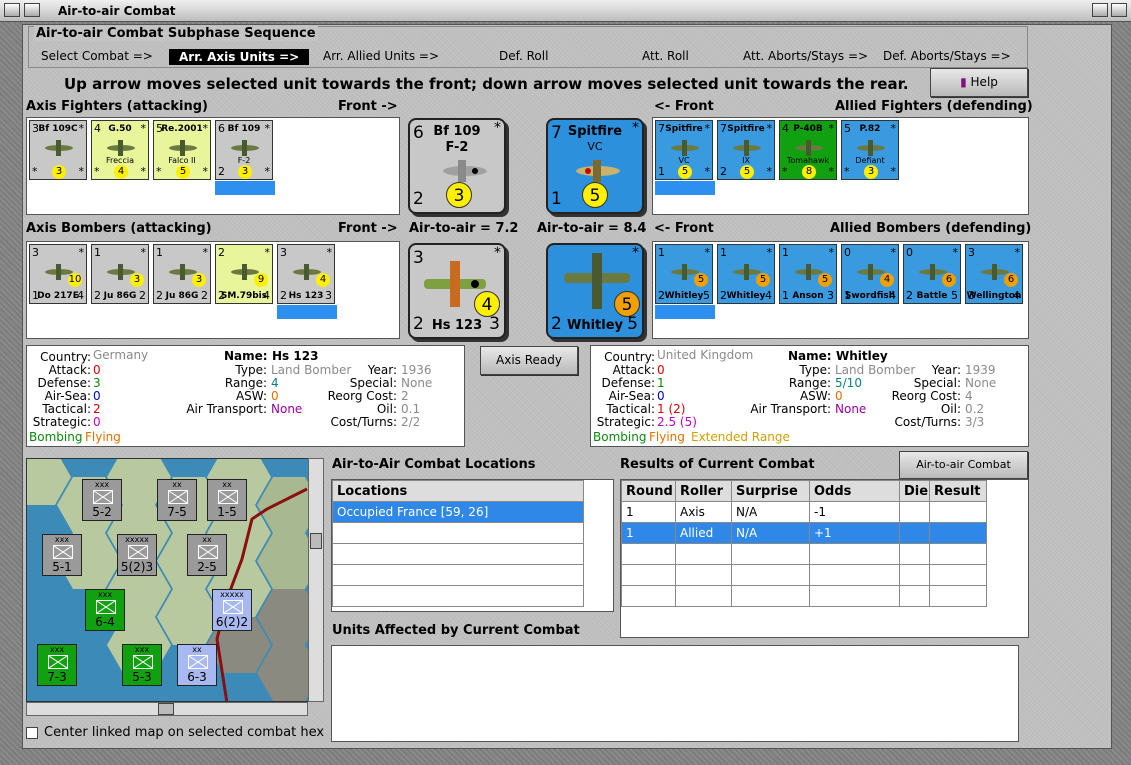 The height and width of the screenshot is (765, 1131). I want to click on col-surprise: Surprise, so click(770, 491).